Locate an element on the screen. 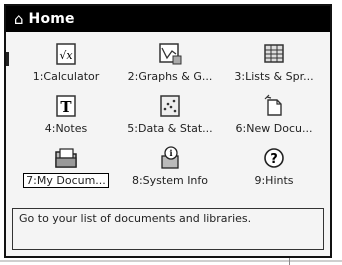 This screenshot has height=265, width=342. scroll-tab is located at coordinates (7, 59).